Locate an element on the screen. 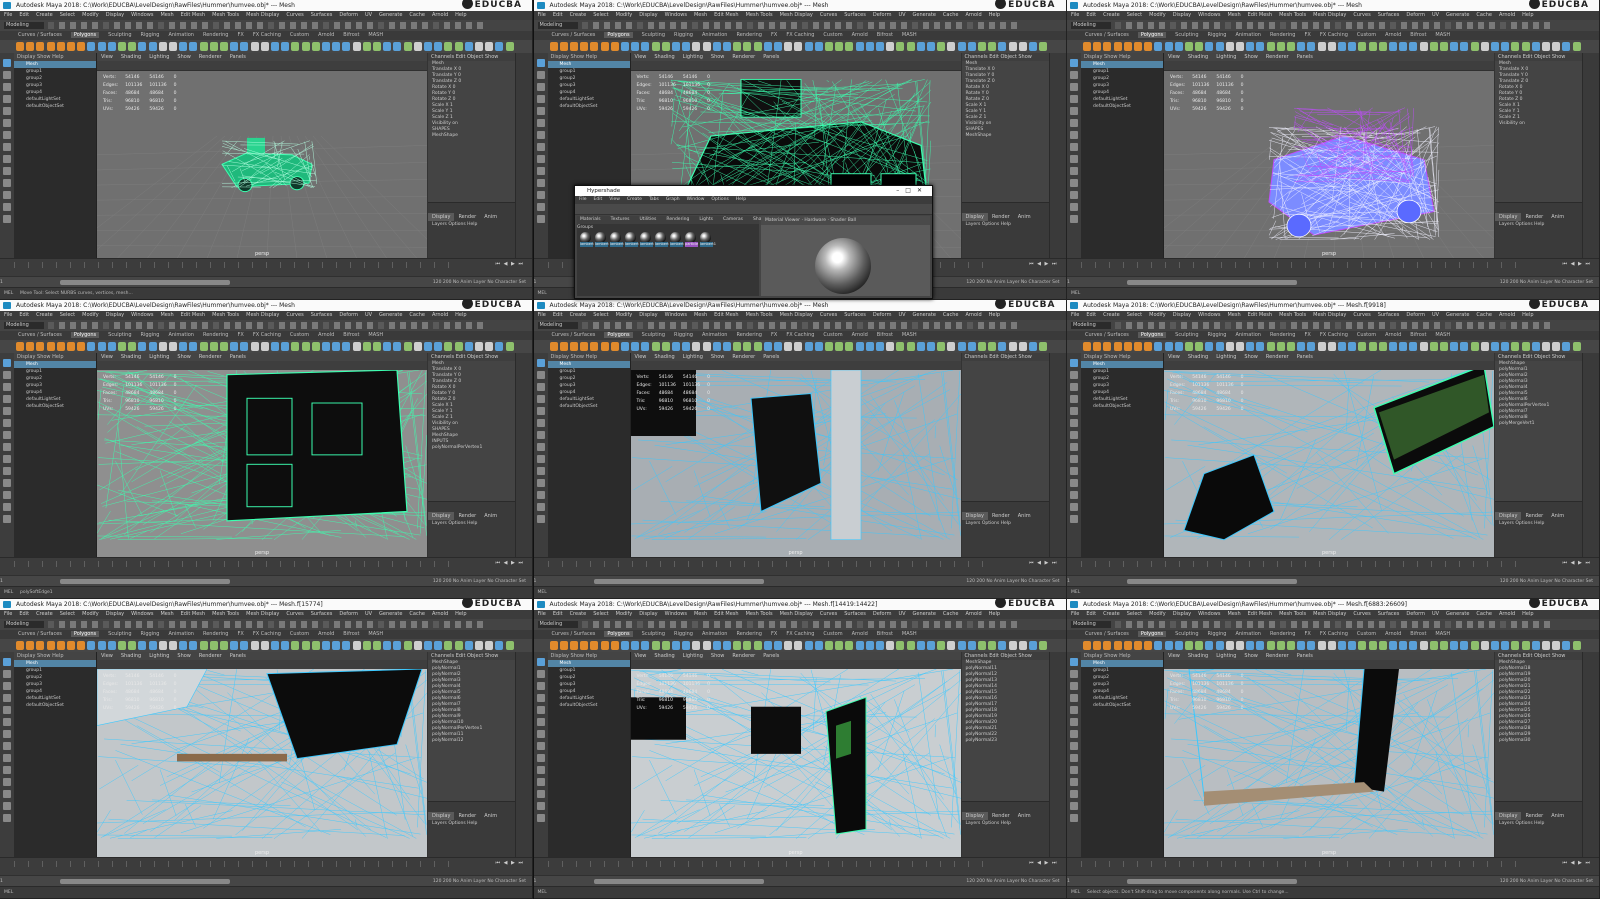  menu-cache: Cache is located at coordinates (1484, 15).